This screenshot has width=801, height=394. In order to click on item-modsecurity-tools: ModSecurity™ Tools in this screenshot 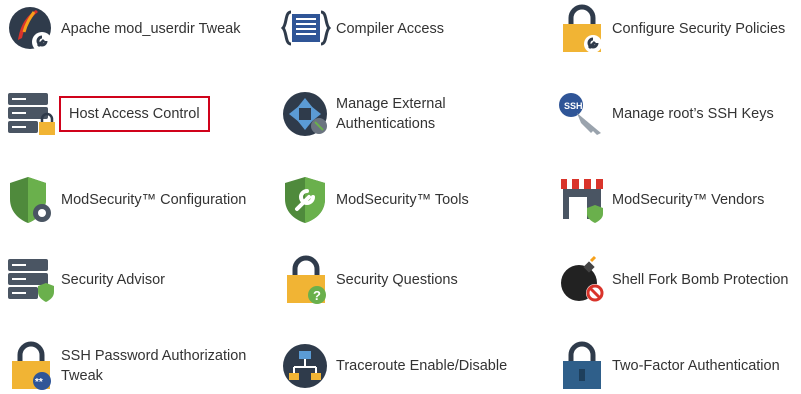, I will do `click(411, 200)`.